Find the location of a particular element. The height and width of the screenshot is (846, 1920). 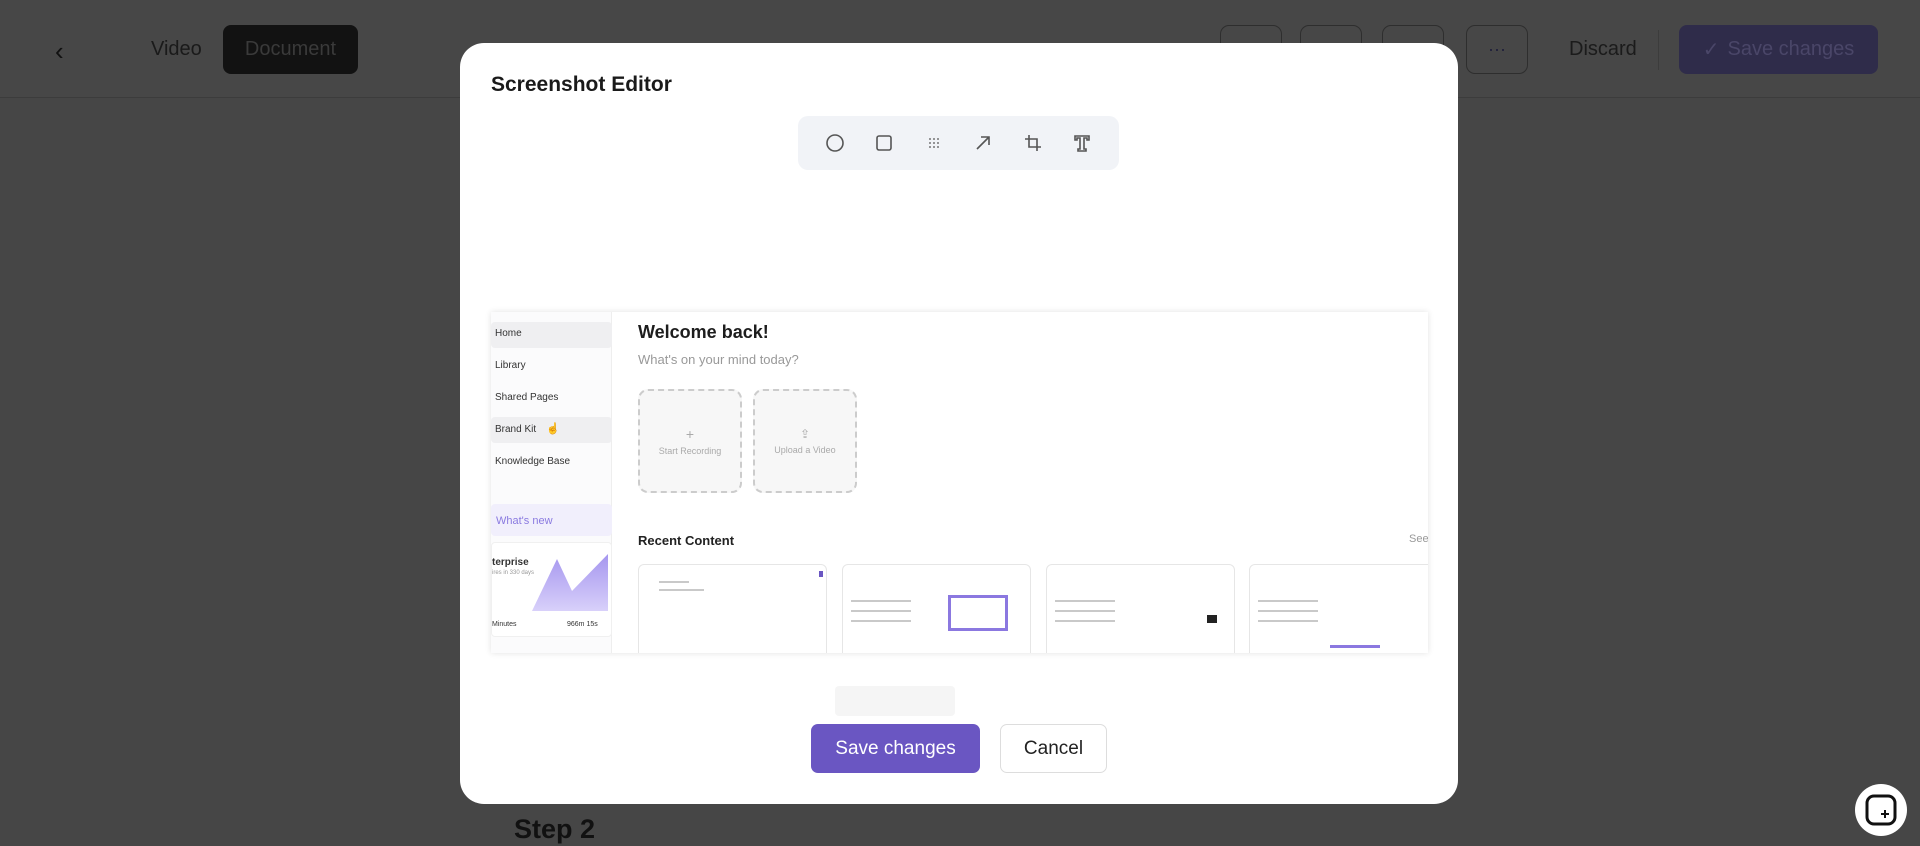

divider is located at coordinates (1658, 50).